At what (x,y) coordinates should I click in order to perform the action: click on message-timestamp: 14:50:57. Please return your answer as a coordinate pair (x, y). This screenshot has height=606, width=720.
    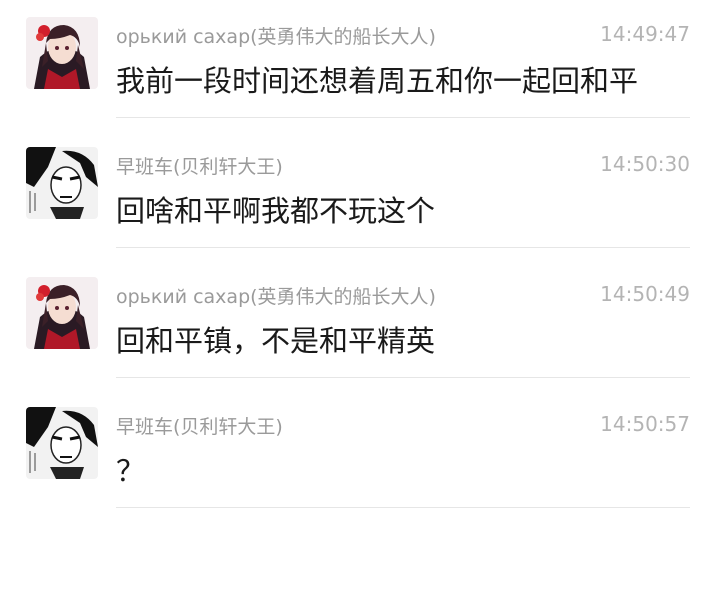
    Looking at the image, I should click on (645, 424).